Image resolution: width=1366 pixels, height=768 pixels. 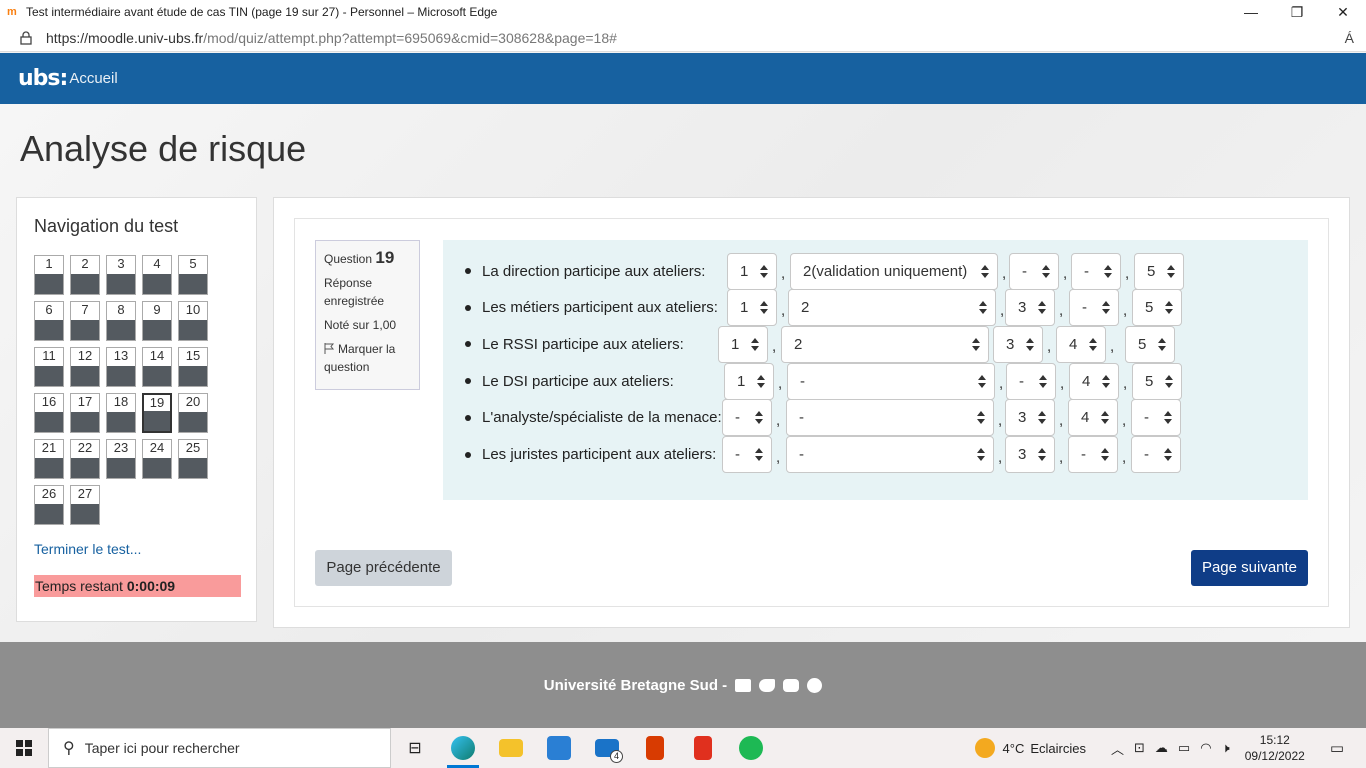 I want to click on weather-widget: 4°C Eclaircies, so click(x=1030, y=748).